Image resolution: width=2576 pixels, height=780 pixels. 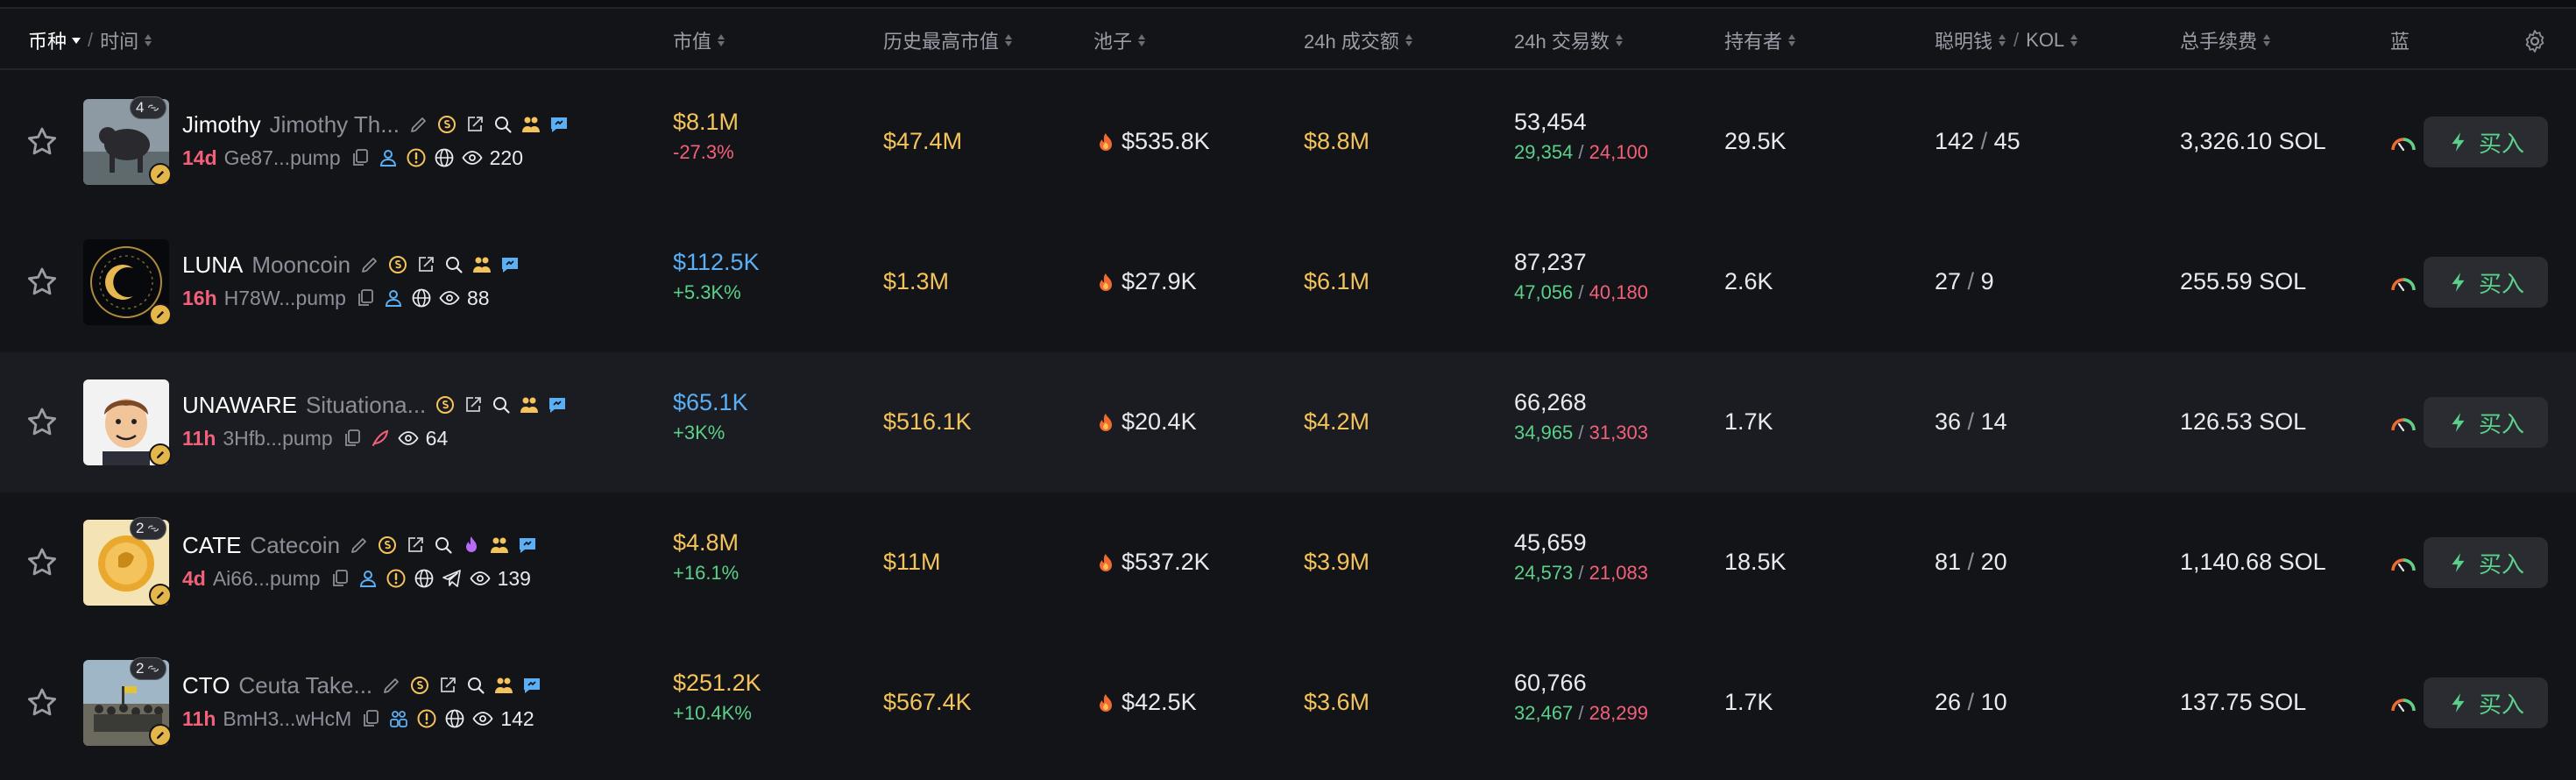 I want to click on flame-icon, so click(x=471, y=545).